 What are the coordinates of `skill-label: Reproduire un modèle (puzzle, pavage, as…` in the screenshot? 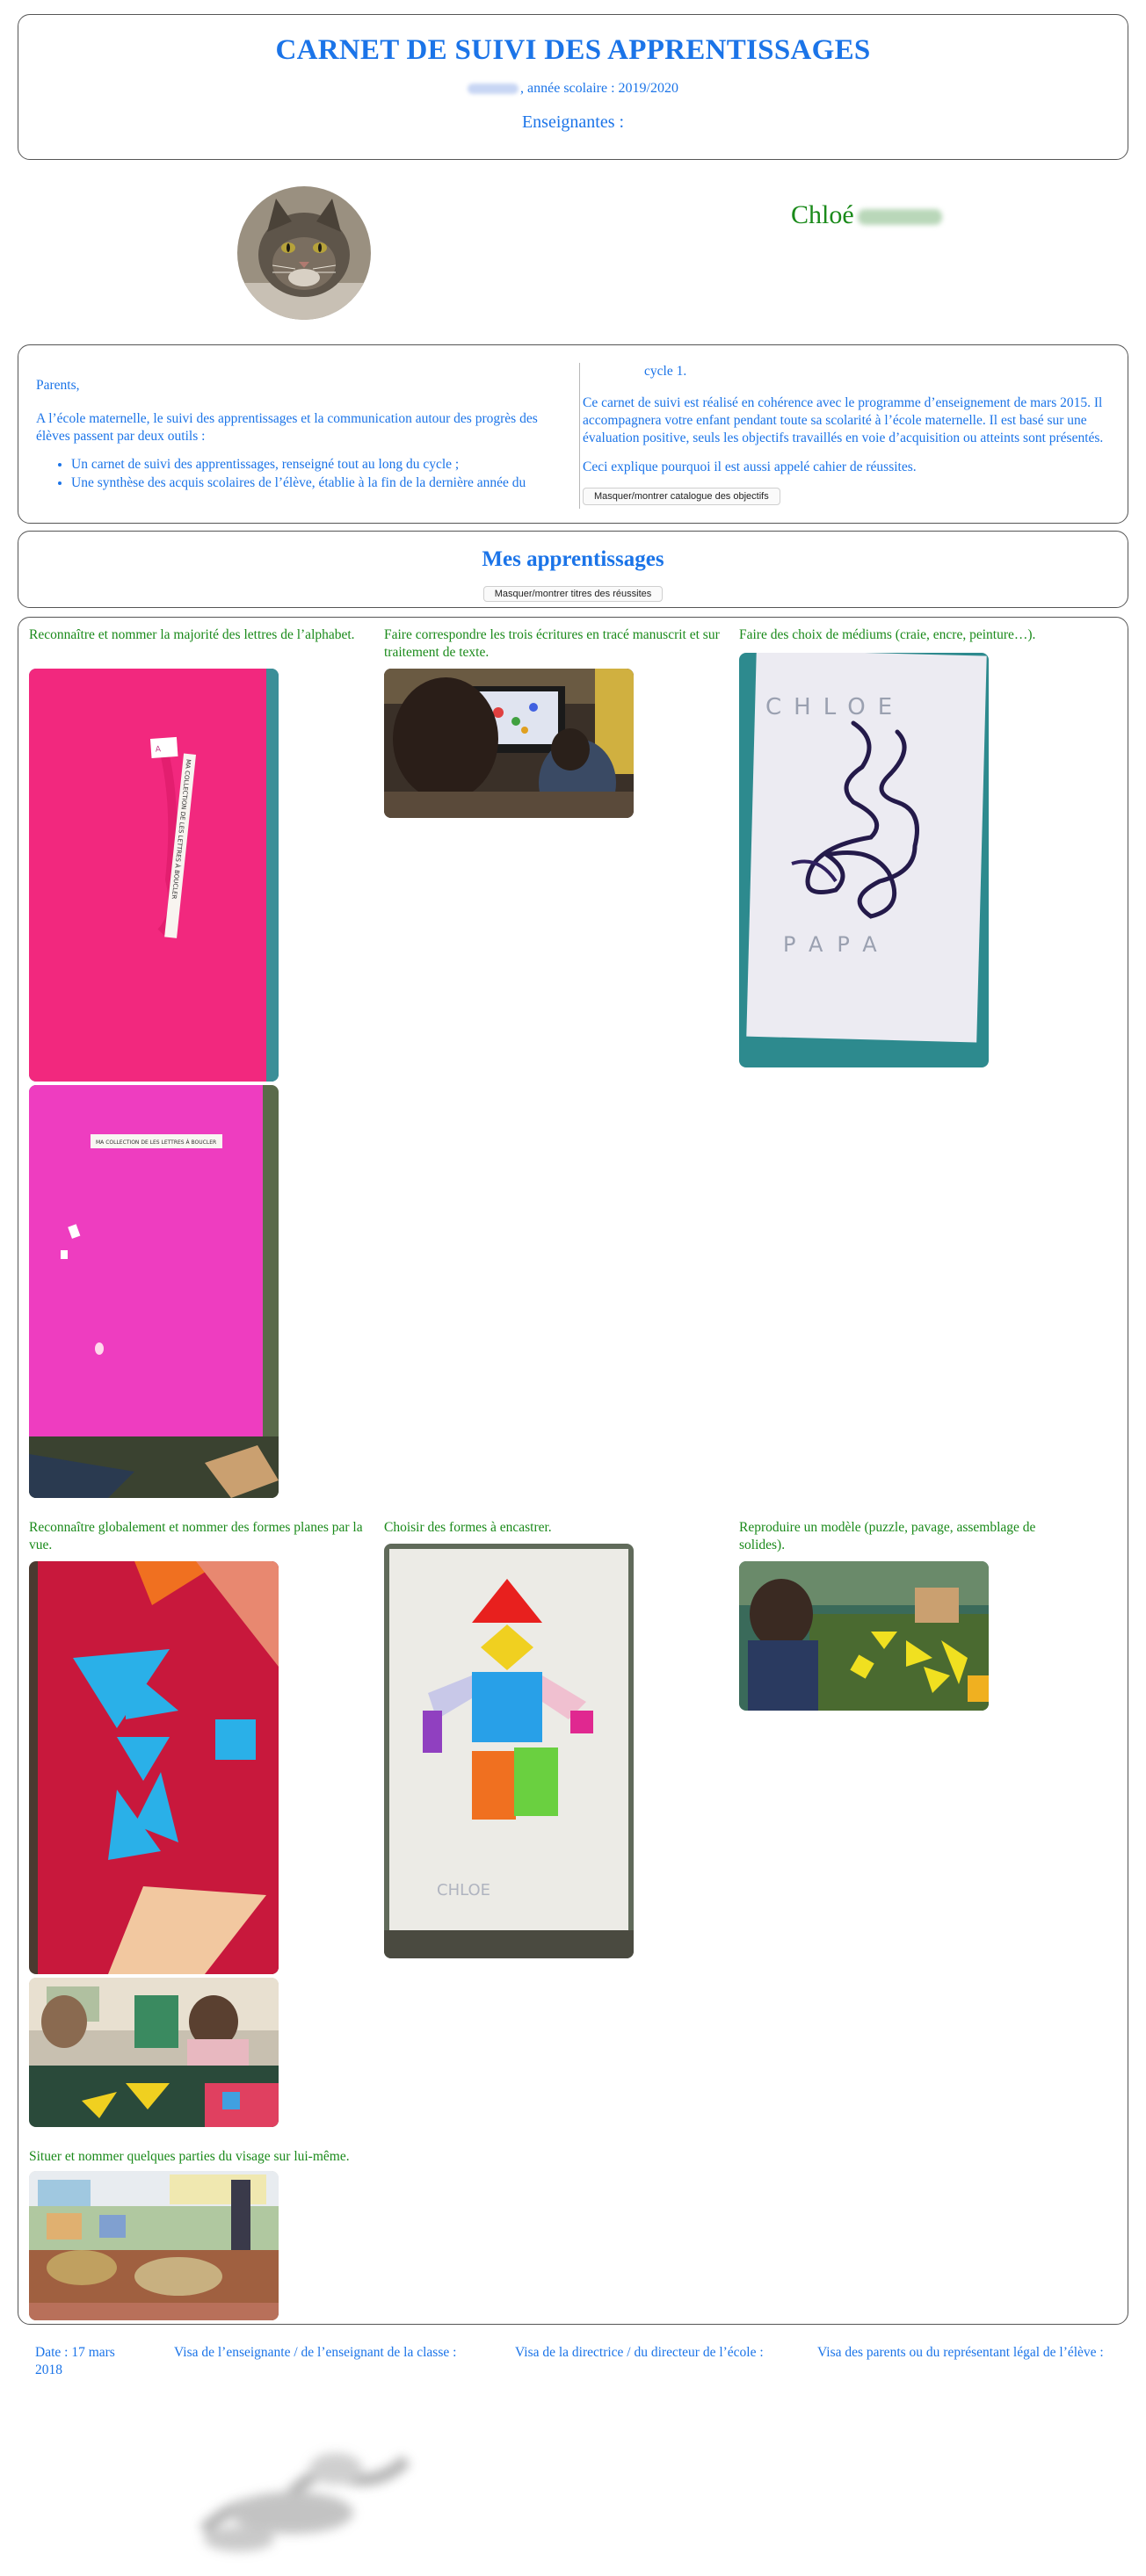 It's located at (887, 1536).